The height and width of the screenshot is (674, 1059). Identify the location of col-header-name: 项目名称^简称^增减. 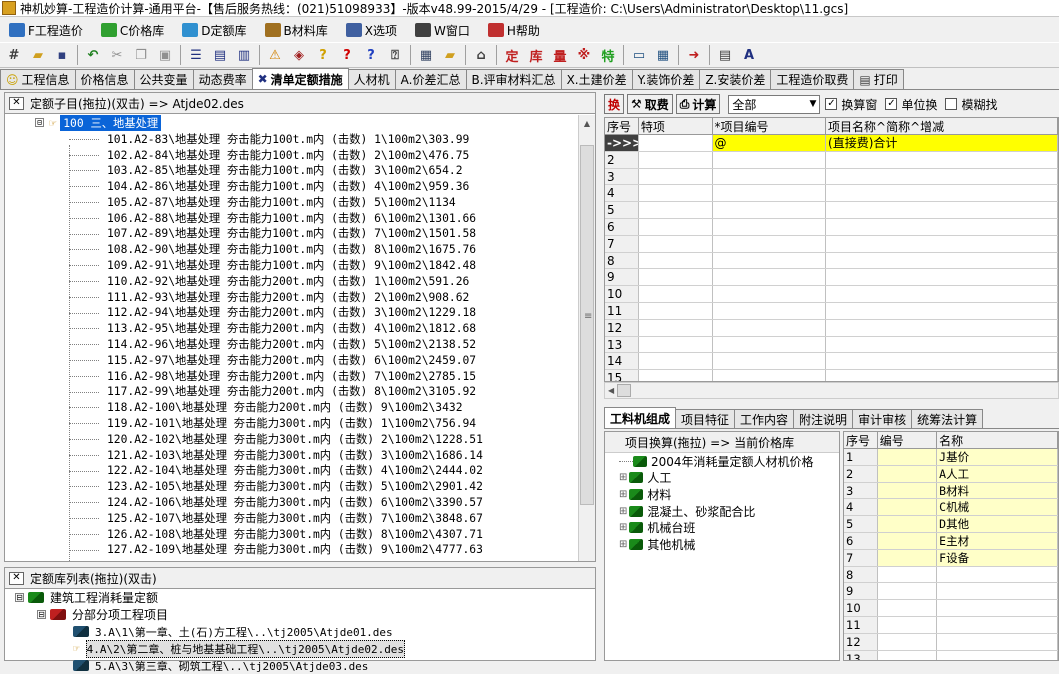
(942, 126).